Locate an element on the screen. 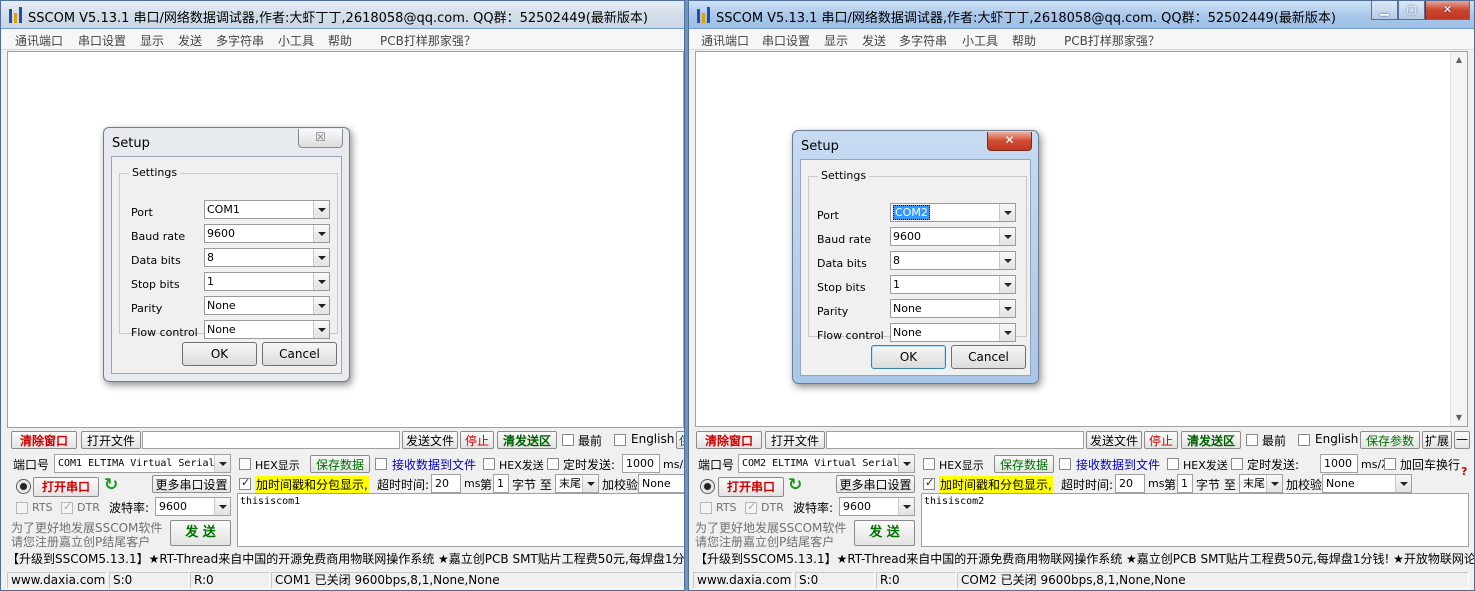  scroll-up-icon: ▲ is located at coordinates (1459, 60).